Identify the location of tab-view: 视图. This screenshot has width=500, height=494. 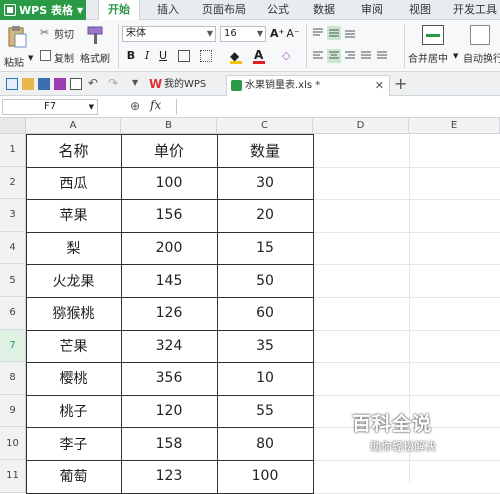
(420, 10).